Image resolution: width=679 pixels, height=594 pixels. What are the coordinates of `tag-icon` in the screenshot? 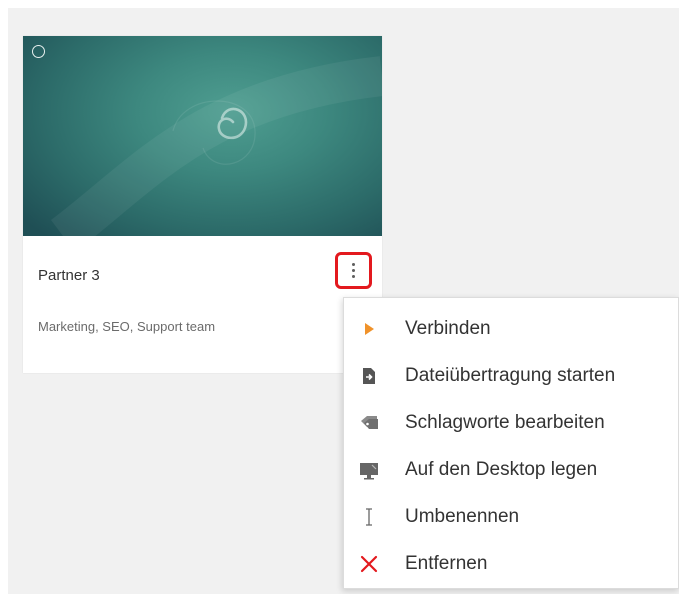 It's located at (369, 423).